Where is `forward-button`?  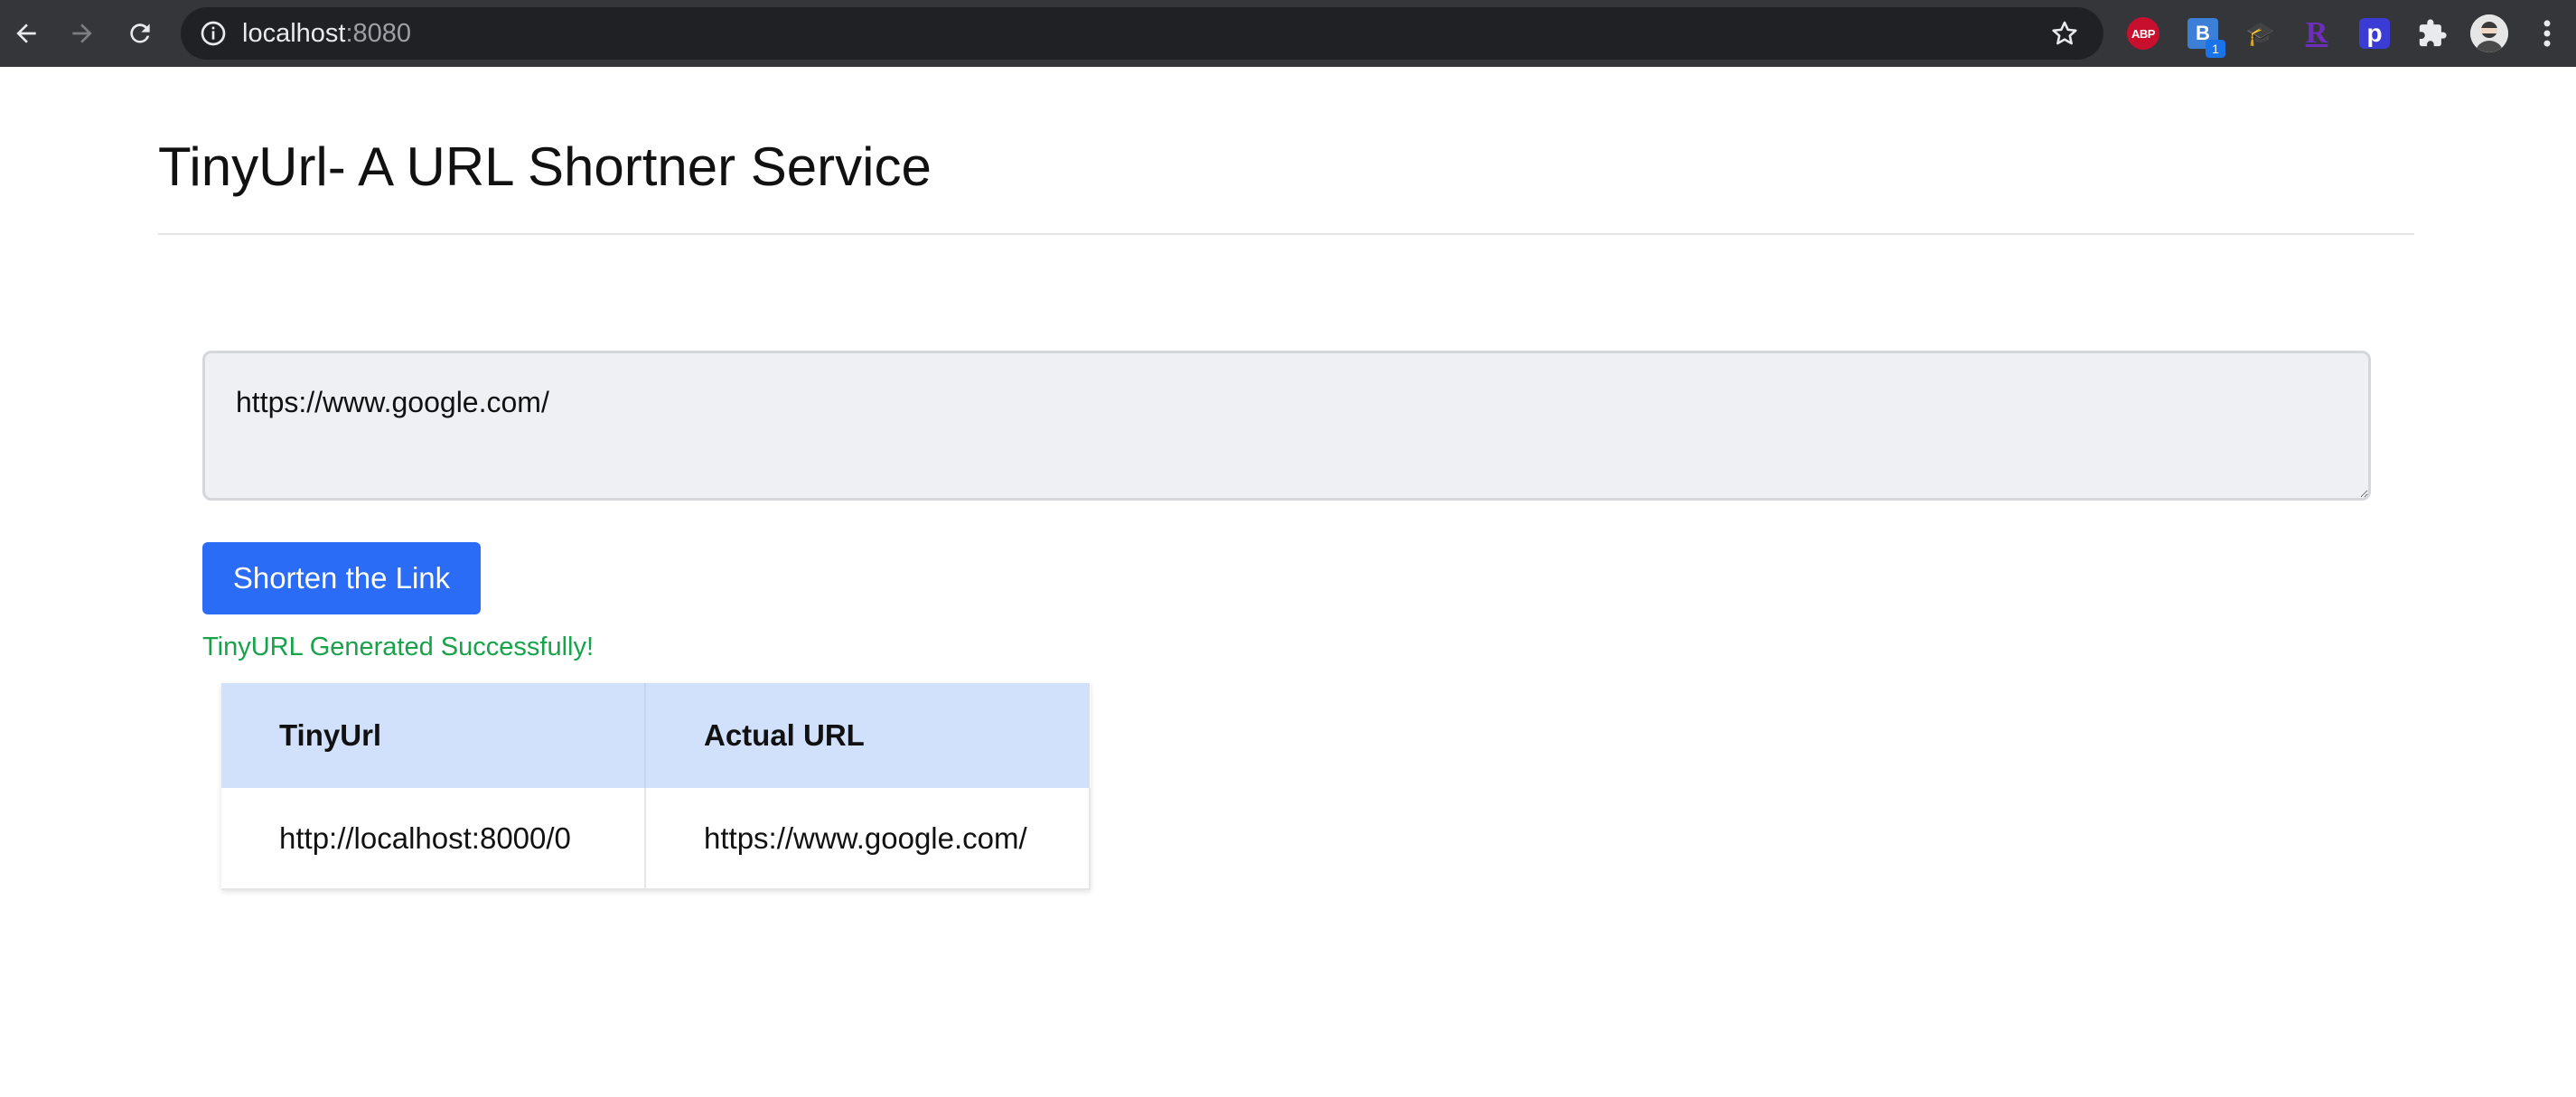
forward-button is located at coordinates (82, 33).